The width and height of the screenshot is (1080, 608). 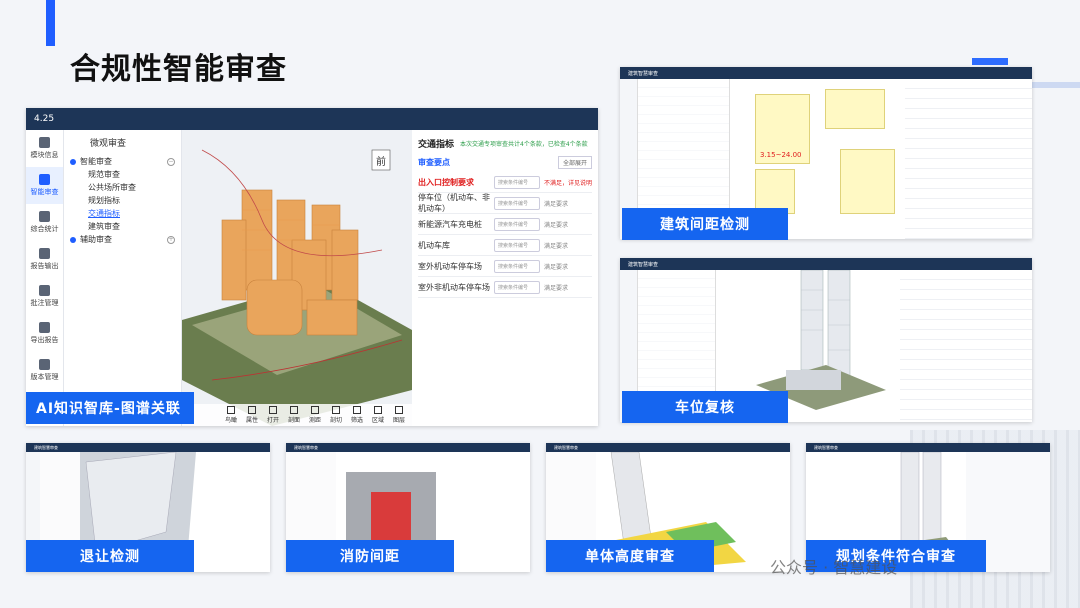 What do you see at coordinates (251, 420) in the screenshot?
I see `toolbar-label: 属性` at bounding box center [251, 420].